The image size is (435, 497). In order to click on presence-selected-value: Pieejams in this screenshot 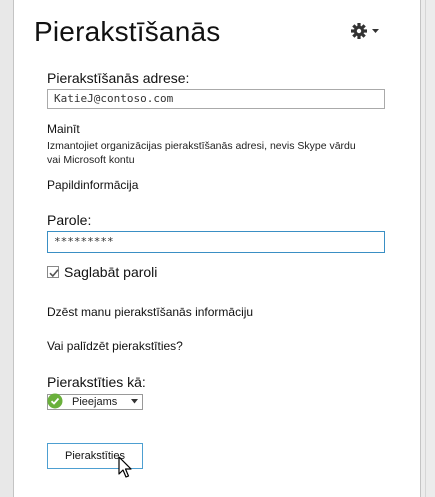, I will do `click(95, 402)`.